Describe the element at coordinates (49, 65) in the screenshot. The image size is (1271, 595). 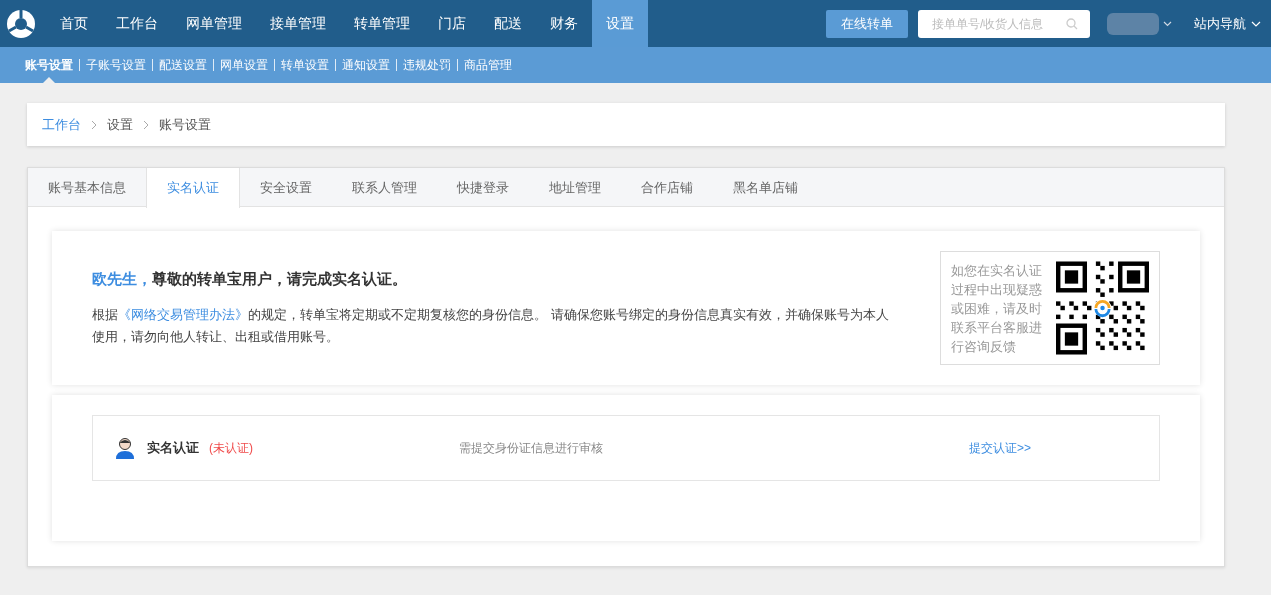
I see `sub-nav-item: 账号设置` at that location.